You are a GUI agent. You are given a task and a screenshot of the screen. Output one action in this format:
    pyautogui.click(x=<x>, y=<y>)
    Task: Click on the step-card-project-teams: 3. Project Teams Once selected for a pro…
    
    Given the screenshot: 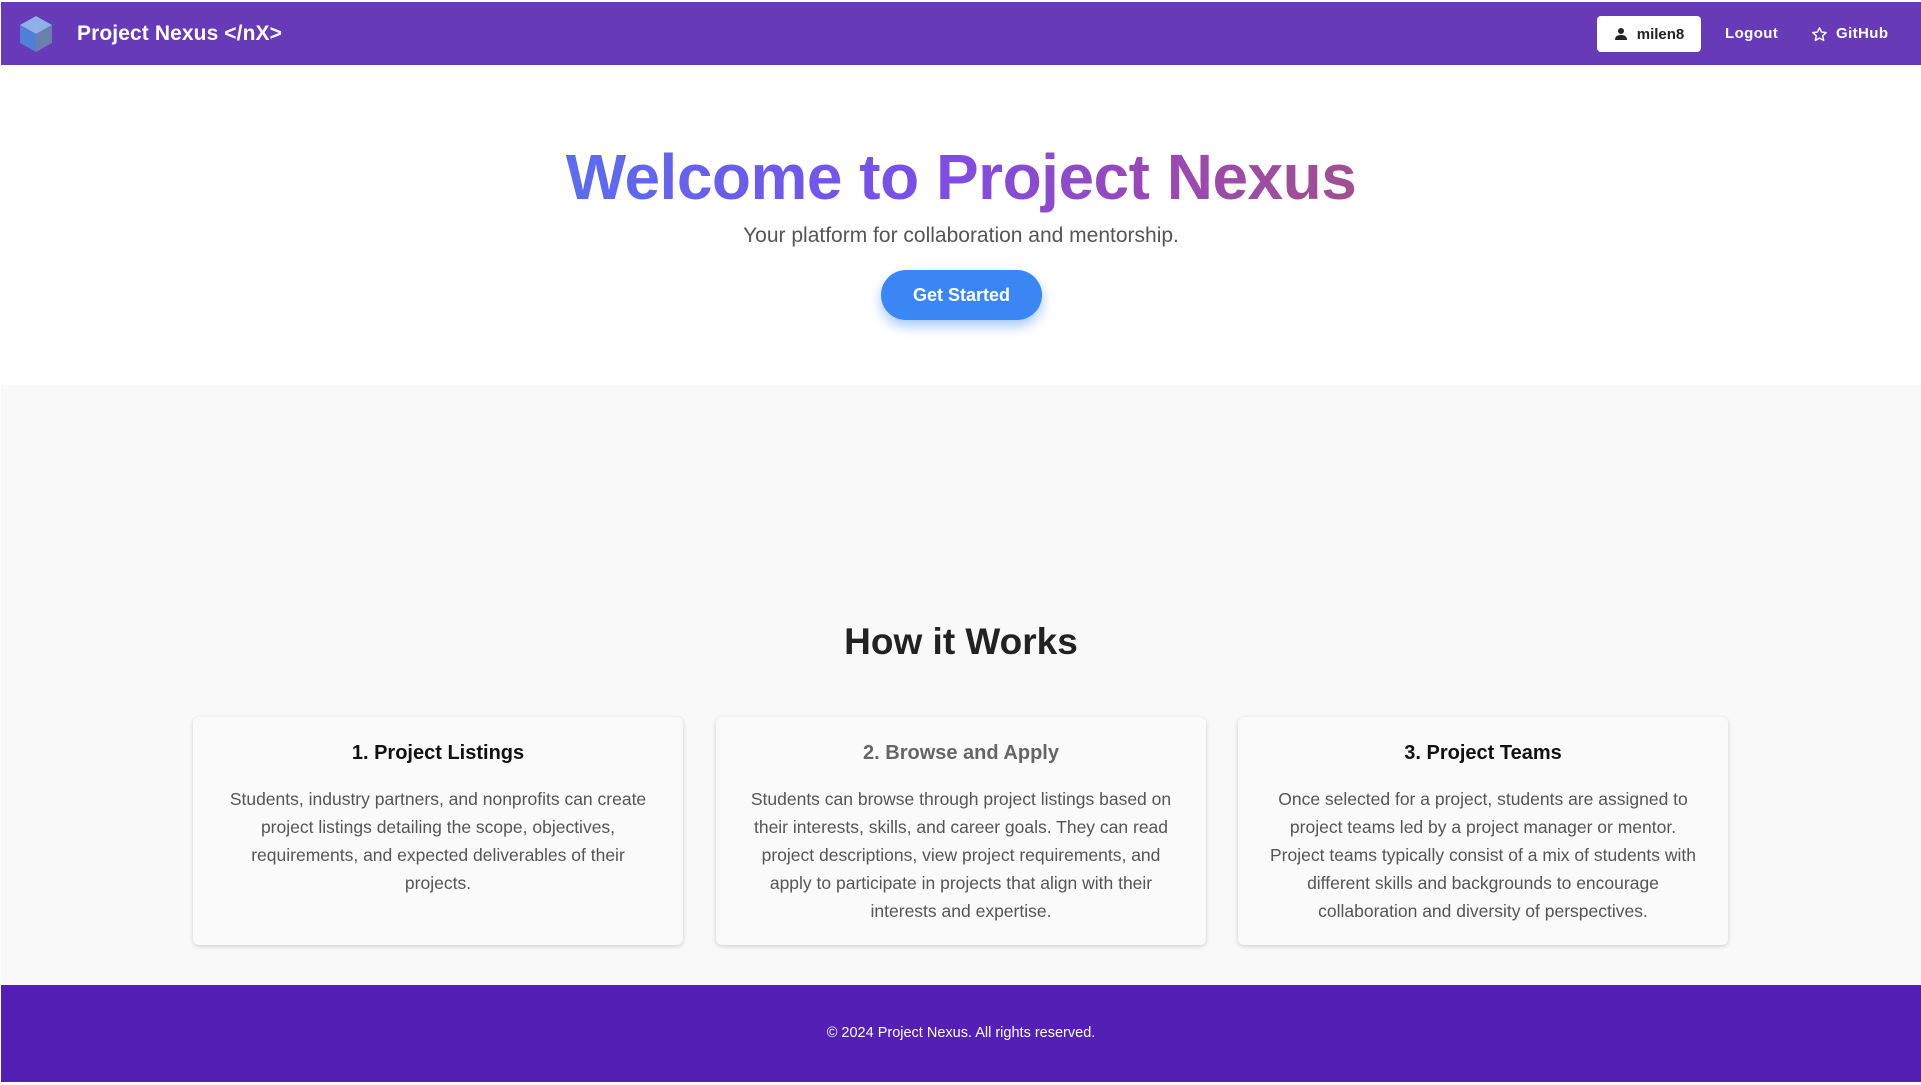 What is the action you would take?
    pyautogui.click(x=1483, y=831)
    